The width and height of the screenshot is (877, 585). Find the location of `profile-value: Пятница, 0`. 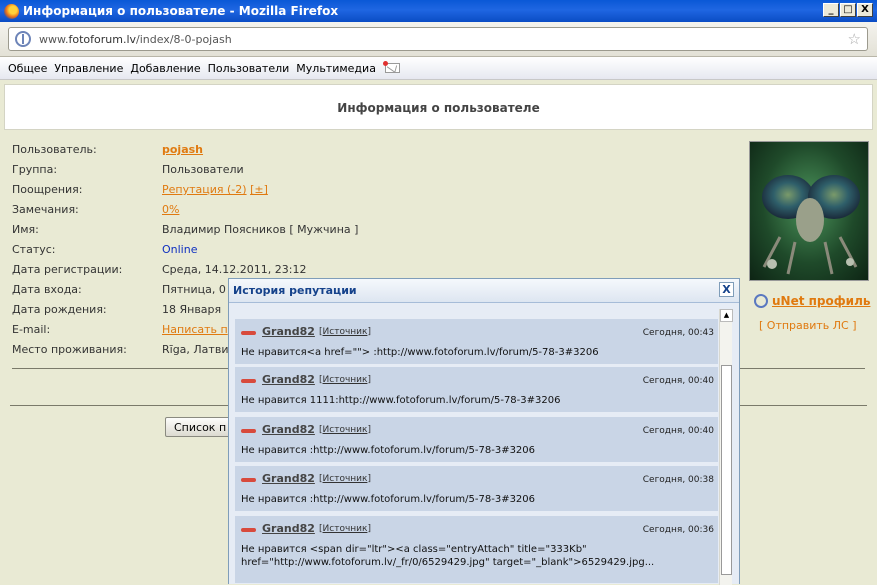

profile-value: Пятница, 0 is located at coordinates (194, 289).